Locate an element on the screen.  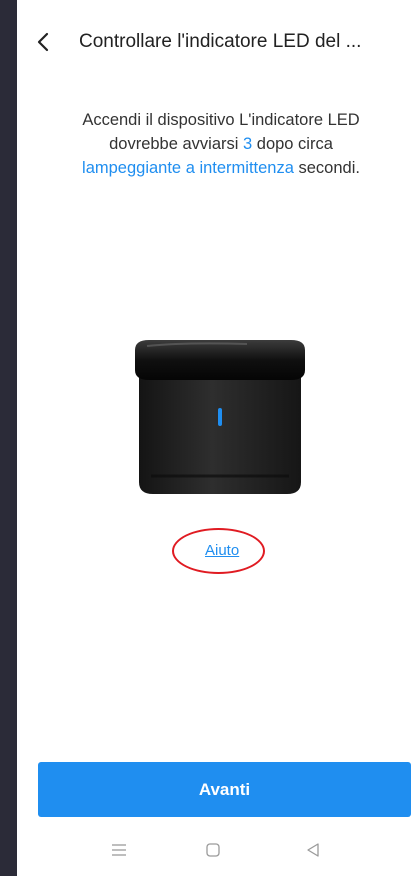
chevron-left-icon is located at coordinates (43, 42).